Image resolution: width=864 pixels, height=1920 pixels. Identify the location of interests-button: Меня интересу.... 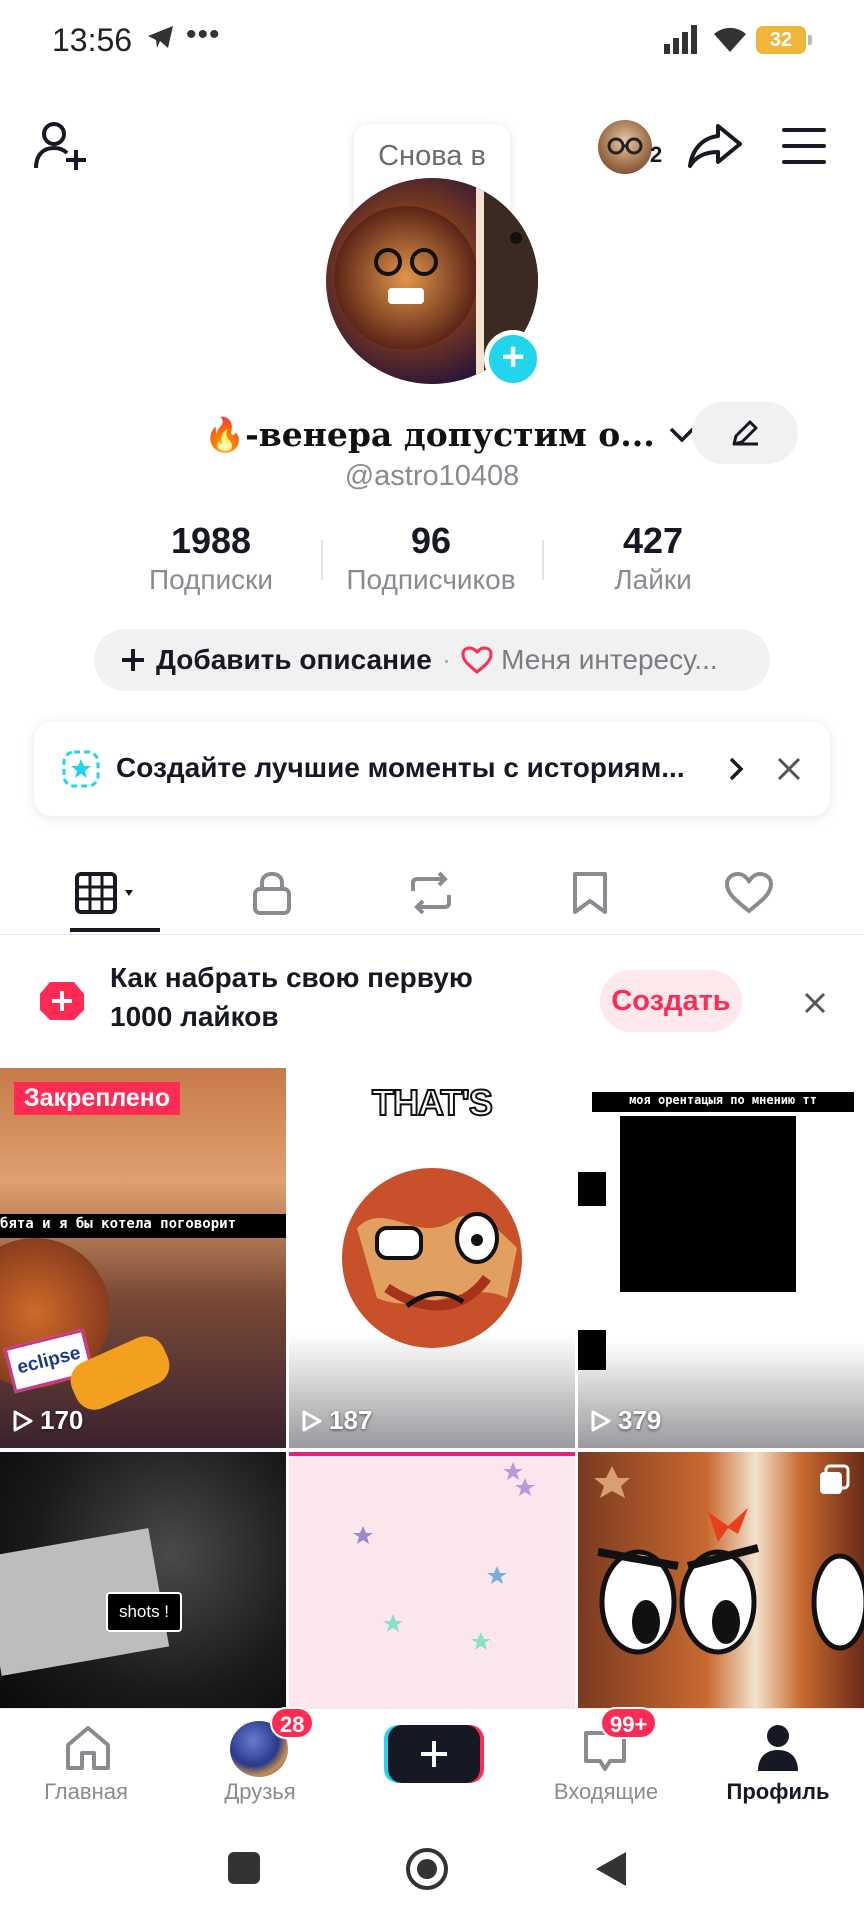
(609, 660).